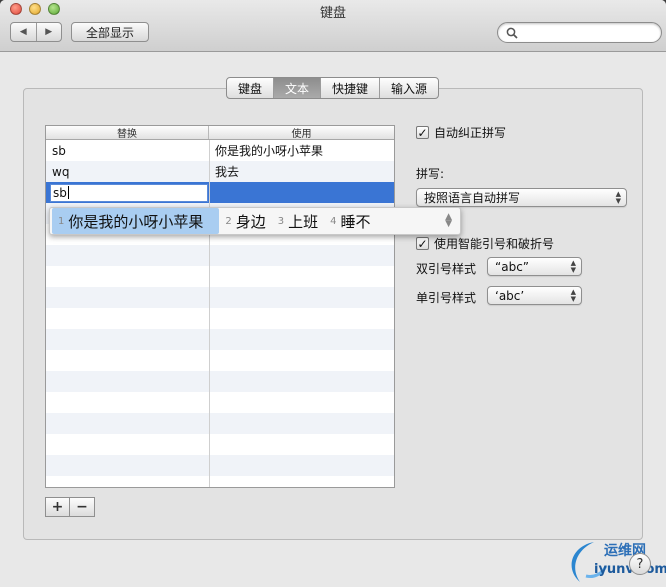 The width and height of the screenshot is (666, 587). I want to click on ime-candidate: 3 上班, so click(298, 221).